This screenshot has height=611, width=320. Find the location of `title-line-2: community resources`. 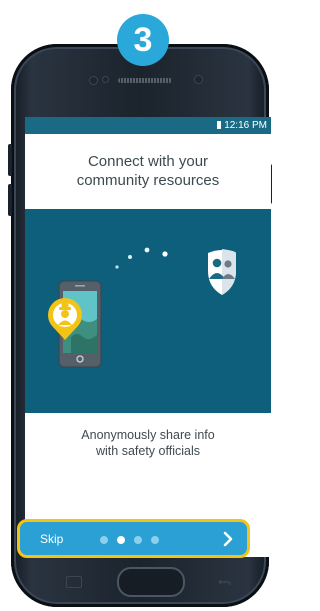

title-line-2: community resources is located at coordinates (148, 180).